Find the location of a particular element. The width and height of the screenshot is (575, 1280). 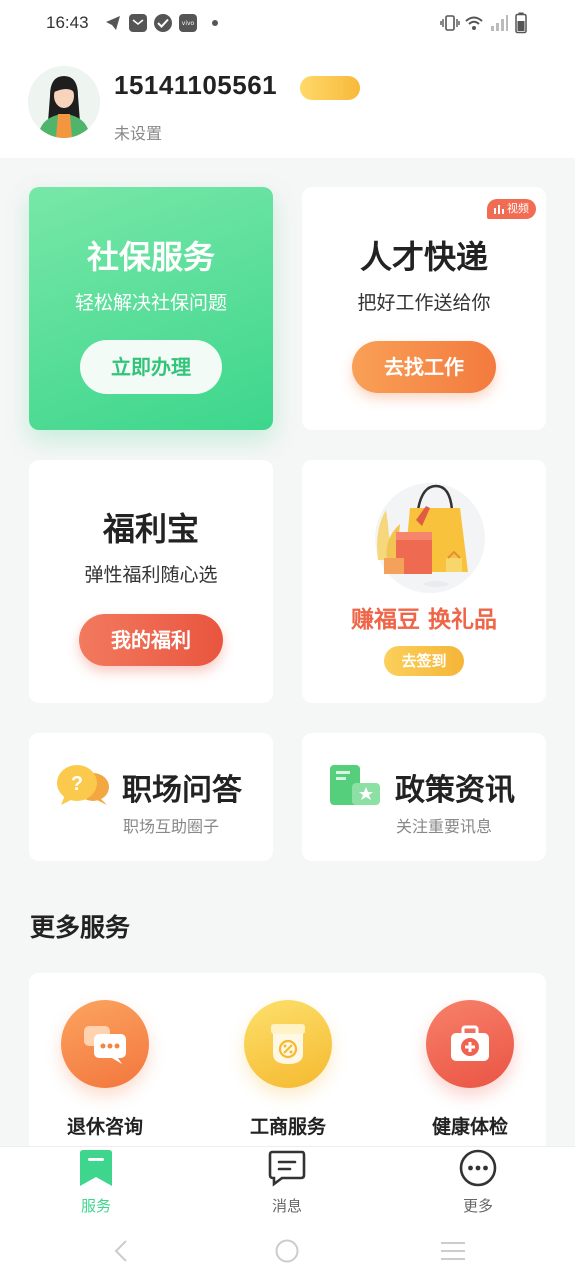

vibrate-icon is located at coordinates (450, 25).